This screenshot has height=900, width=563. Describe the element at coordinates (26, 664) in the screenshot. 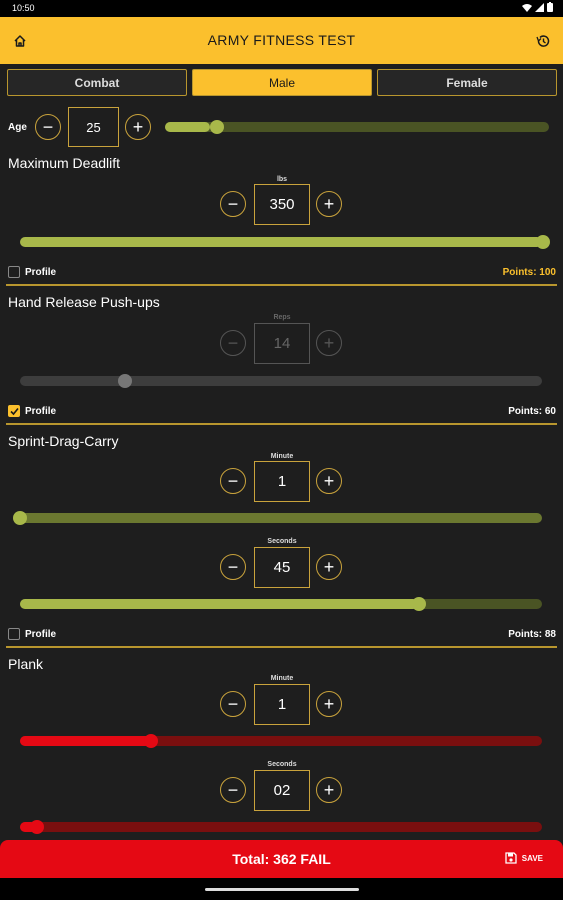

I see `plank-title: Plank` at that location.